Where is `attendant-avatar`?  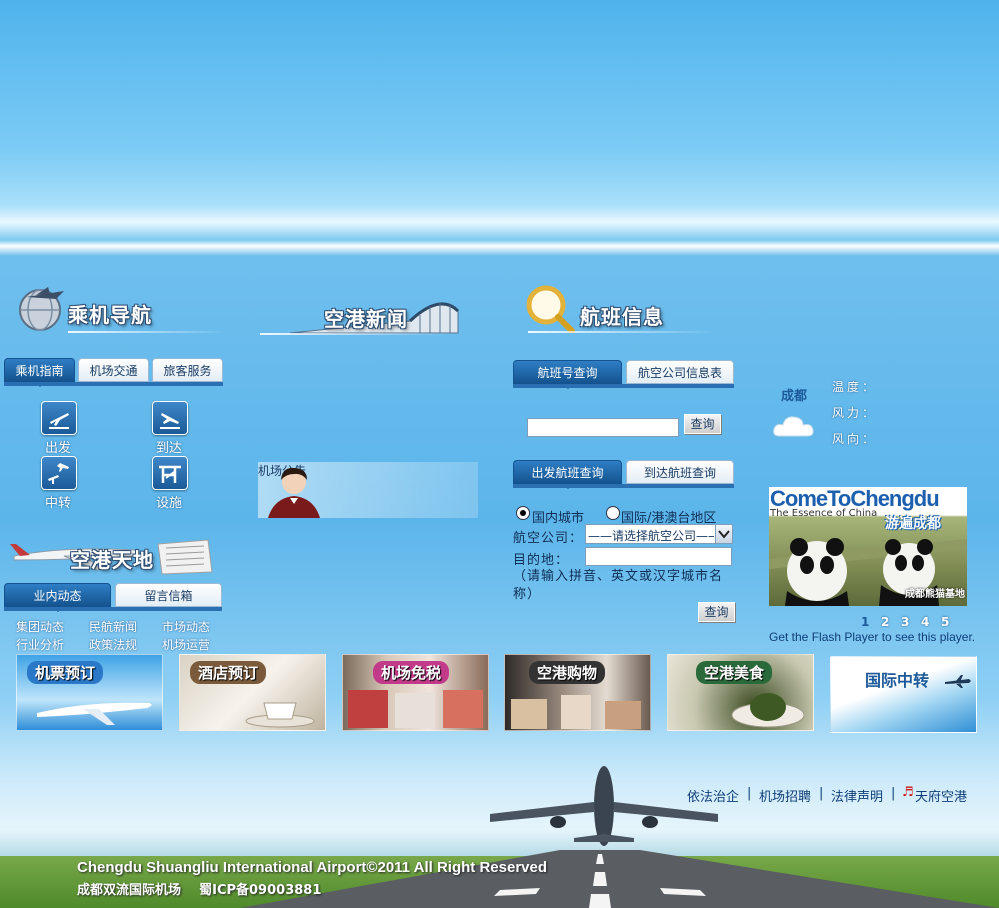 attendant-avatar is located at coordinates (294, 492).